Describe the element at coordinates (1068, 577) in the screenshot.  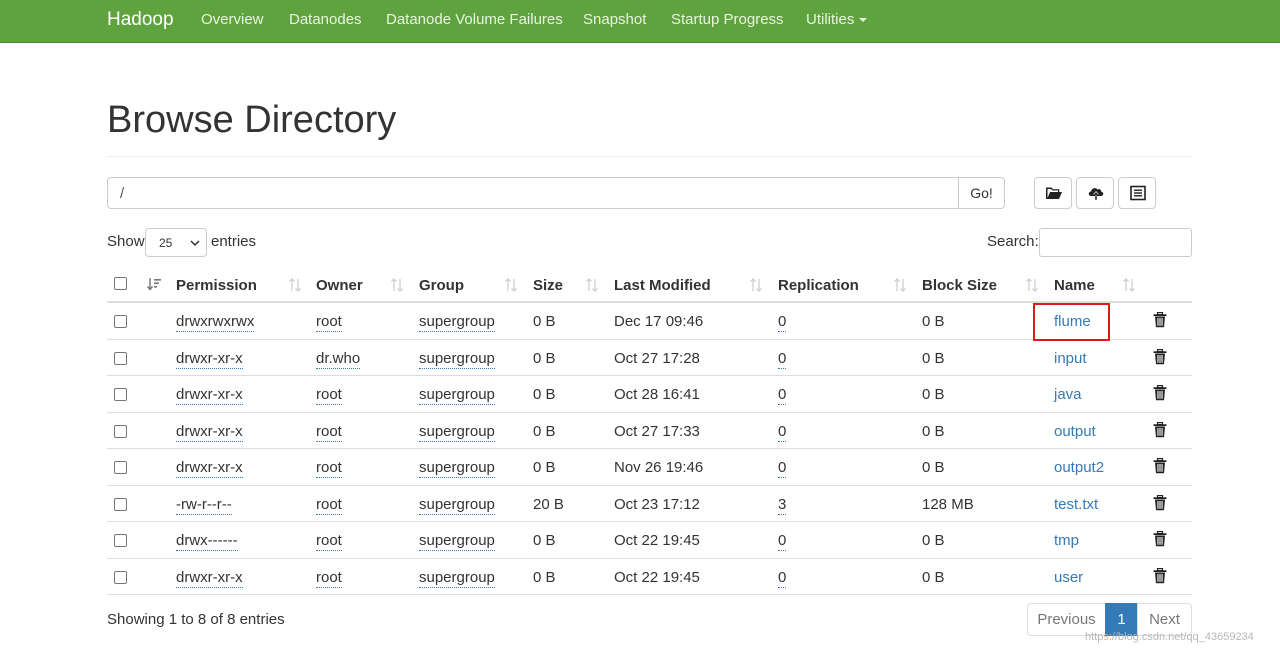
I see `name-link: user` at that location.